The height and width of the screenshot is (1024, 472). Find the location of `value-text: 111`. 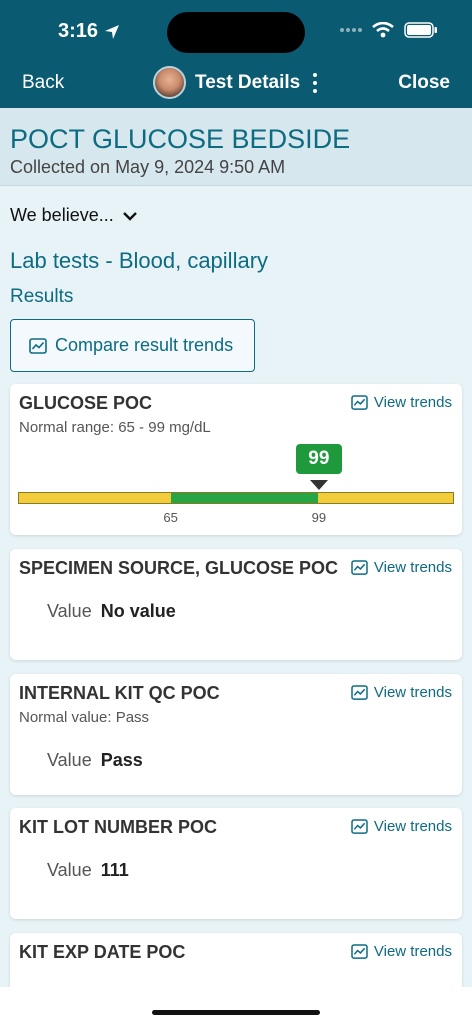

value-text: 111 is located at coordinates (114, 870).